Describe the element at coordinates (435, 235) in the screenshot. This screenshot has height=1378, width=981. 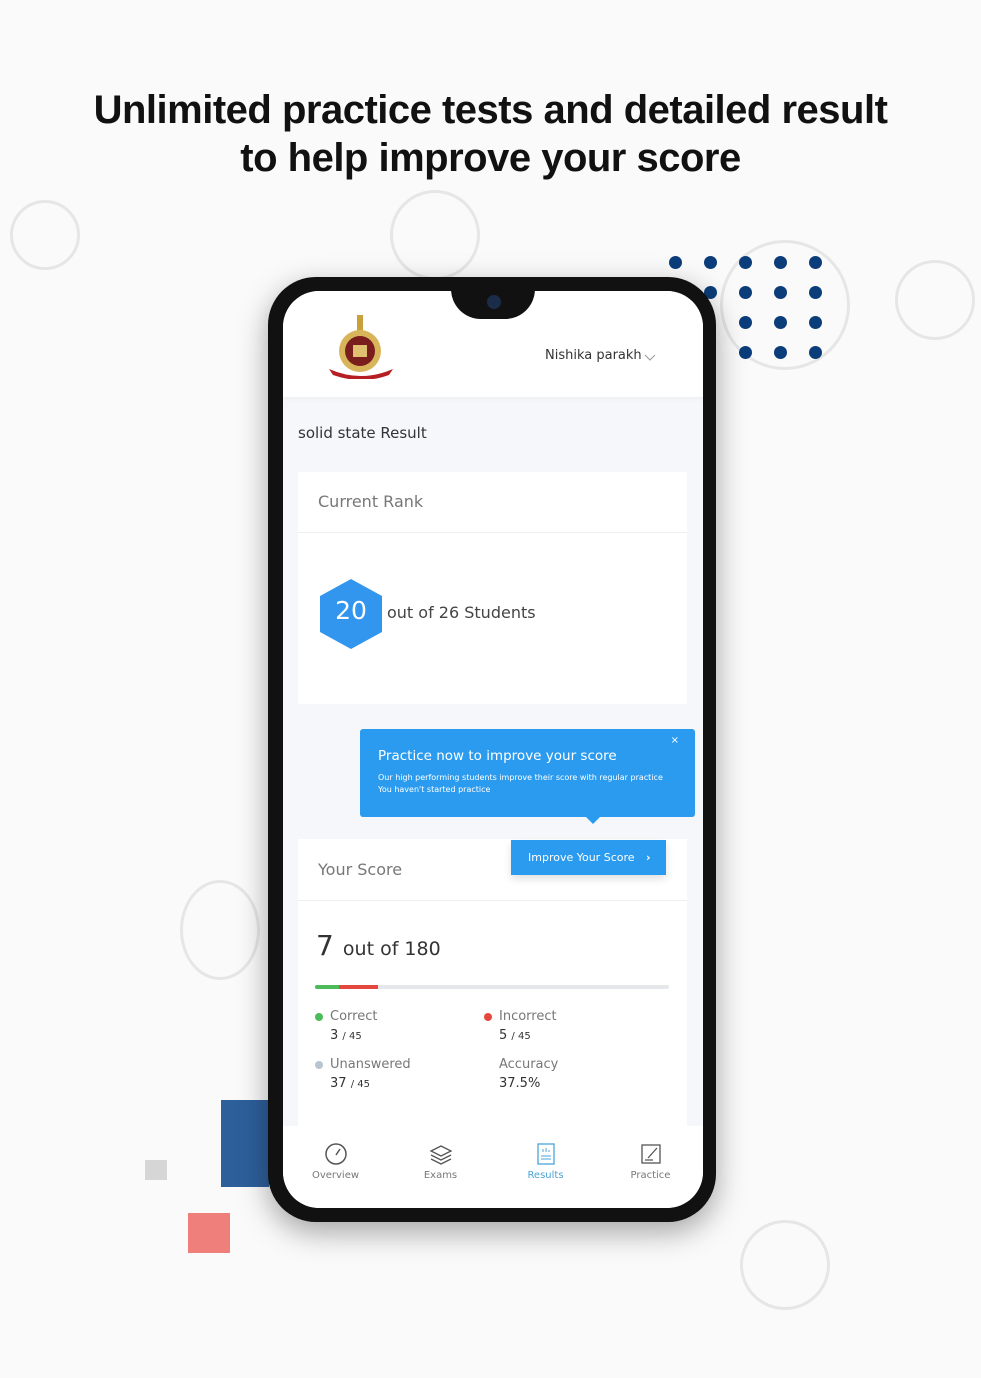
I see `doodle-clock` at that location.